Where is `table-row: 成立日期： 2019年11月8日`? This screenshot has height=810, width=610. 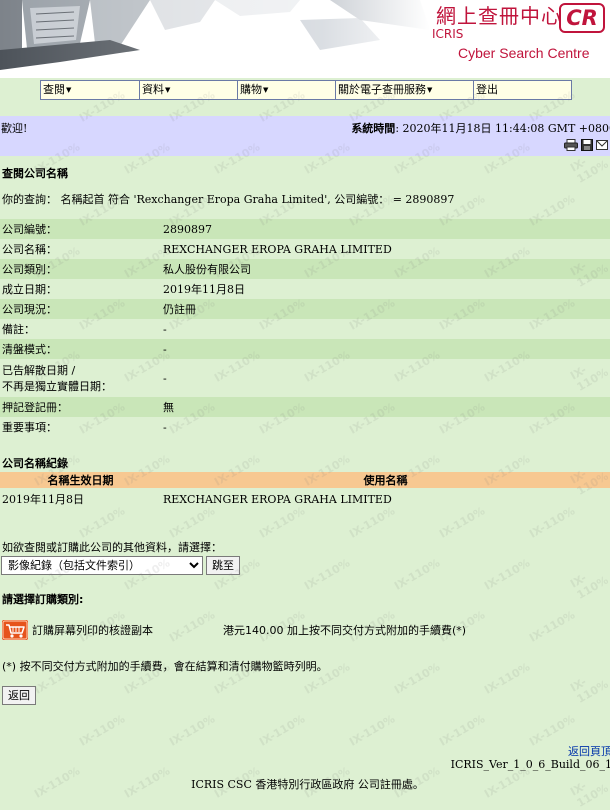 table-row: 成立日期： 2019年11月8日 is located at coordinates (305, 289).